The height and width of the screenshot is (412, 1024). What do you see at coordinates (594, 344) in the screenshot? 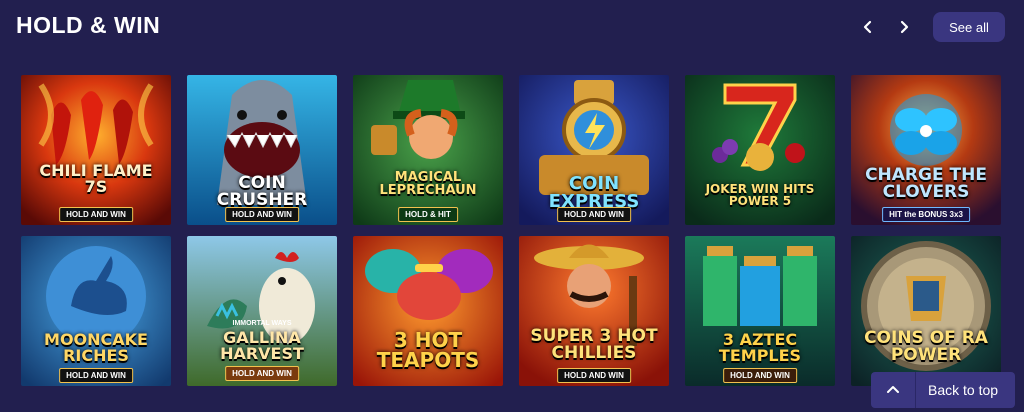
I see `game-title: SUPER 3 HOT CHILLIES` at bounding box center [594, 344].